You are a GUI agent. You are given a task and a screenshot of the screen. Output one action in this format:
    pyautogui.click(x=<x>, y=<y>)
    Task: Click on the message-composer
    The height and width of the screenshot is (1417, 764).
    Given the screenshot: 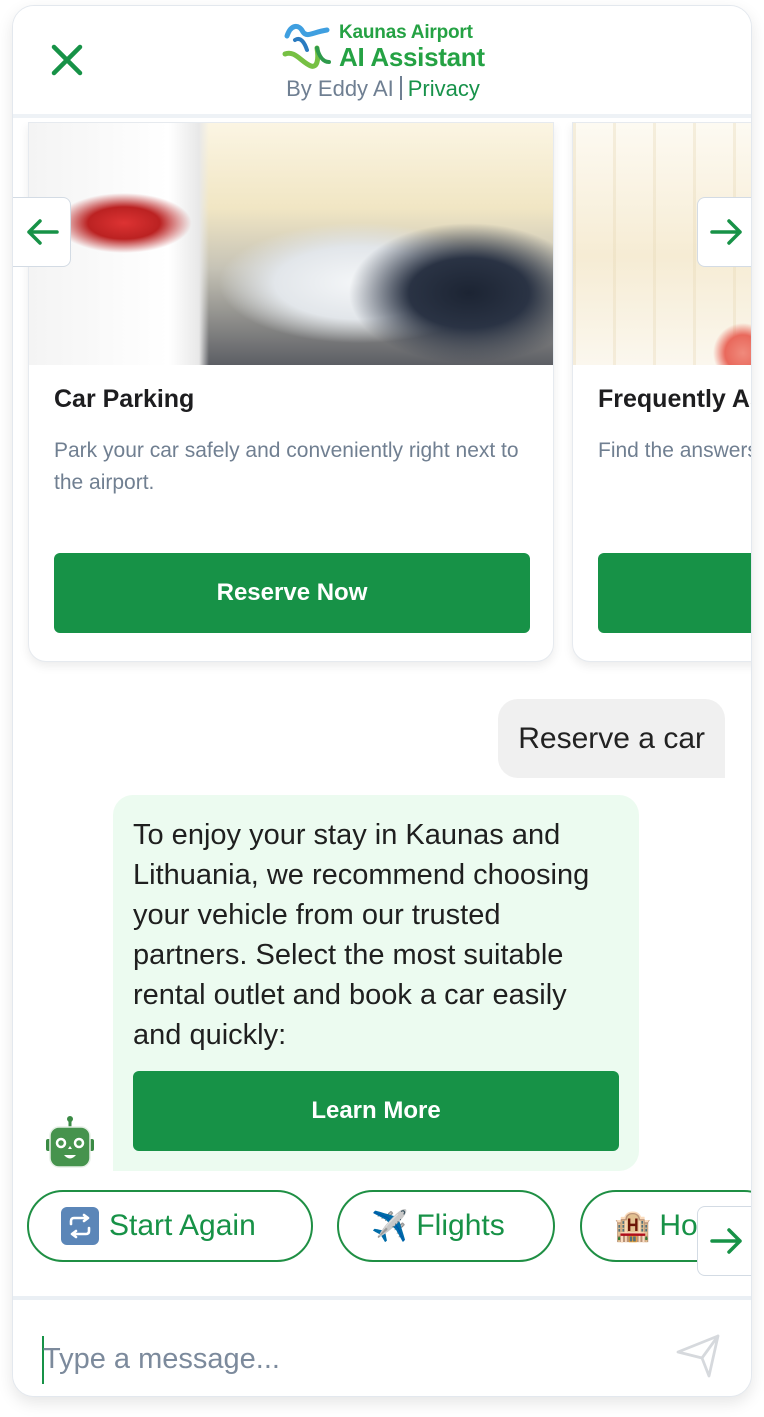 What is the action you would take?
    pyautogui.click(x=382, y=1346)
    